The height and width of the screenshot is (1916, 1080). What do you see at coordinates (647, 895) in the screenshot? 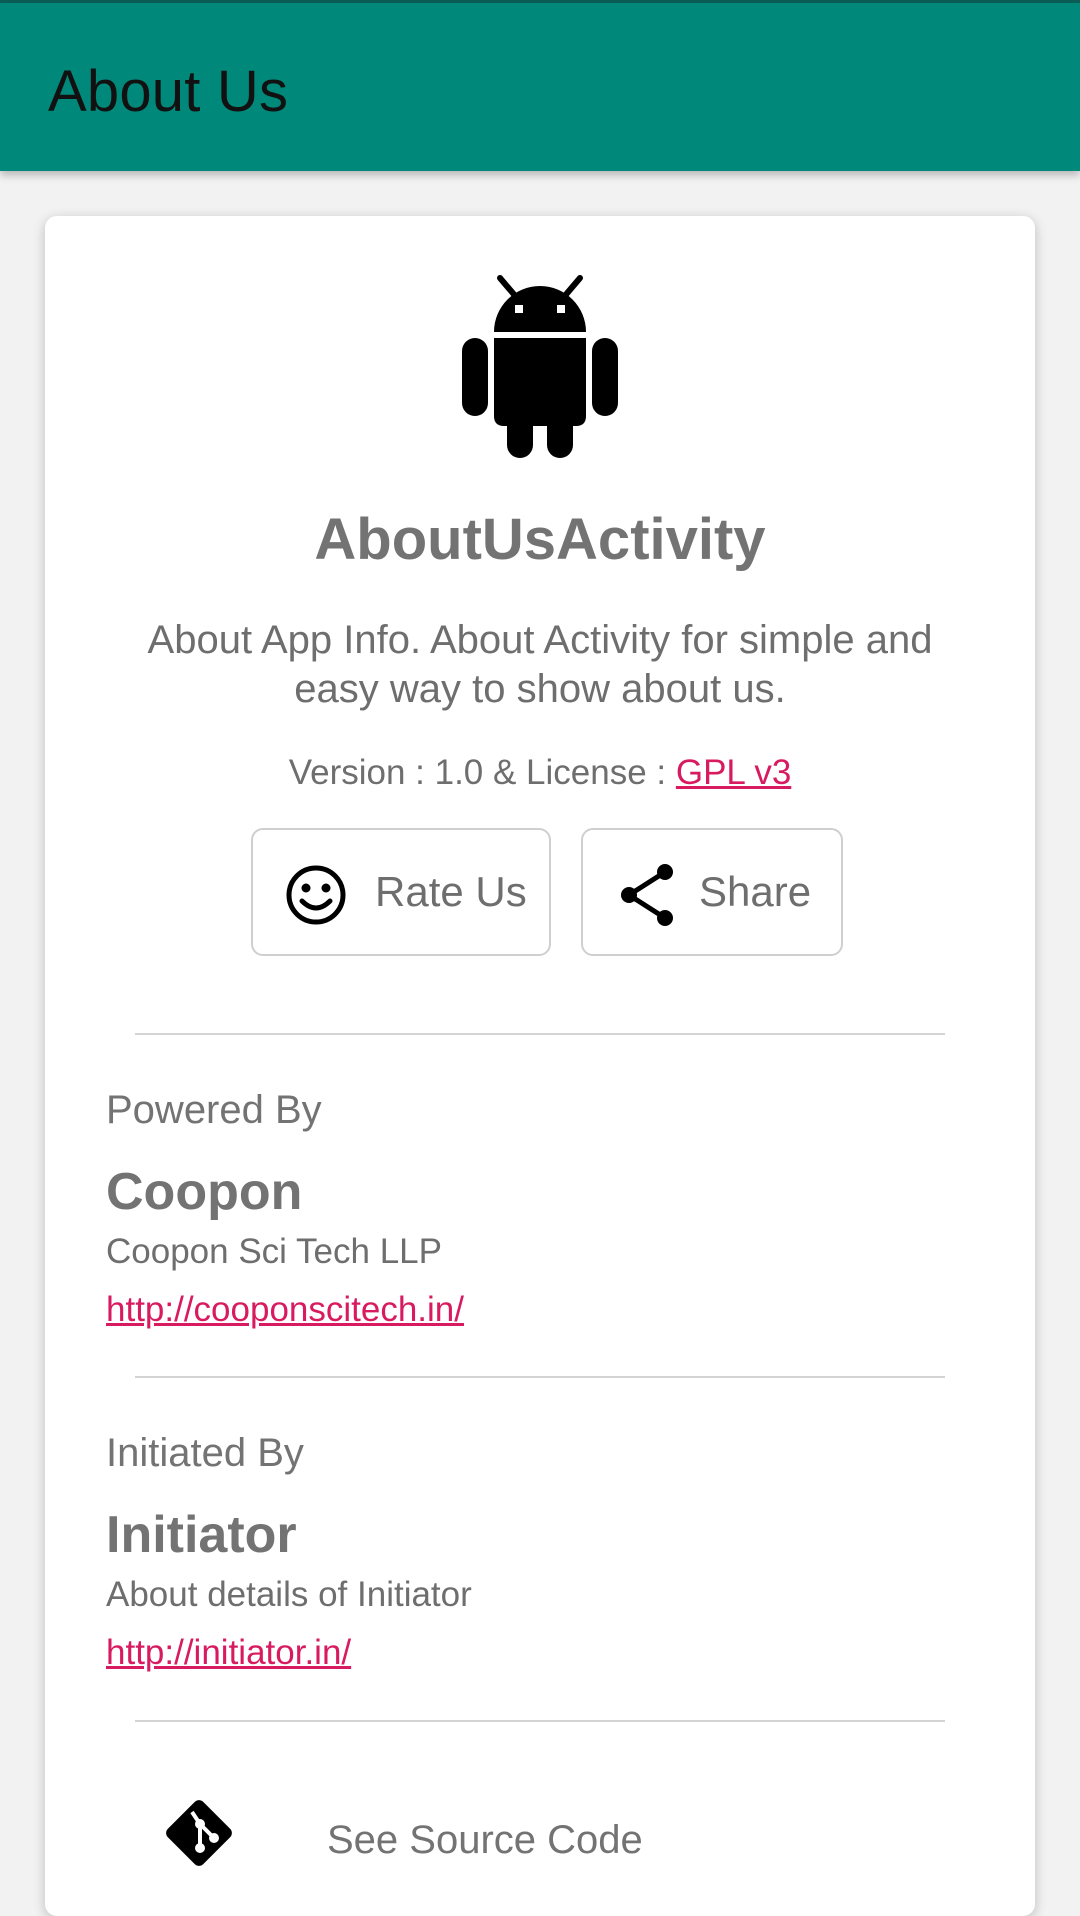
I see `share-icon` at bounding box center [647, 895].